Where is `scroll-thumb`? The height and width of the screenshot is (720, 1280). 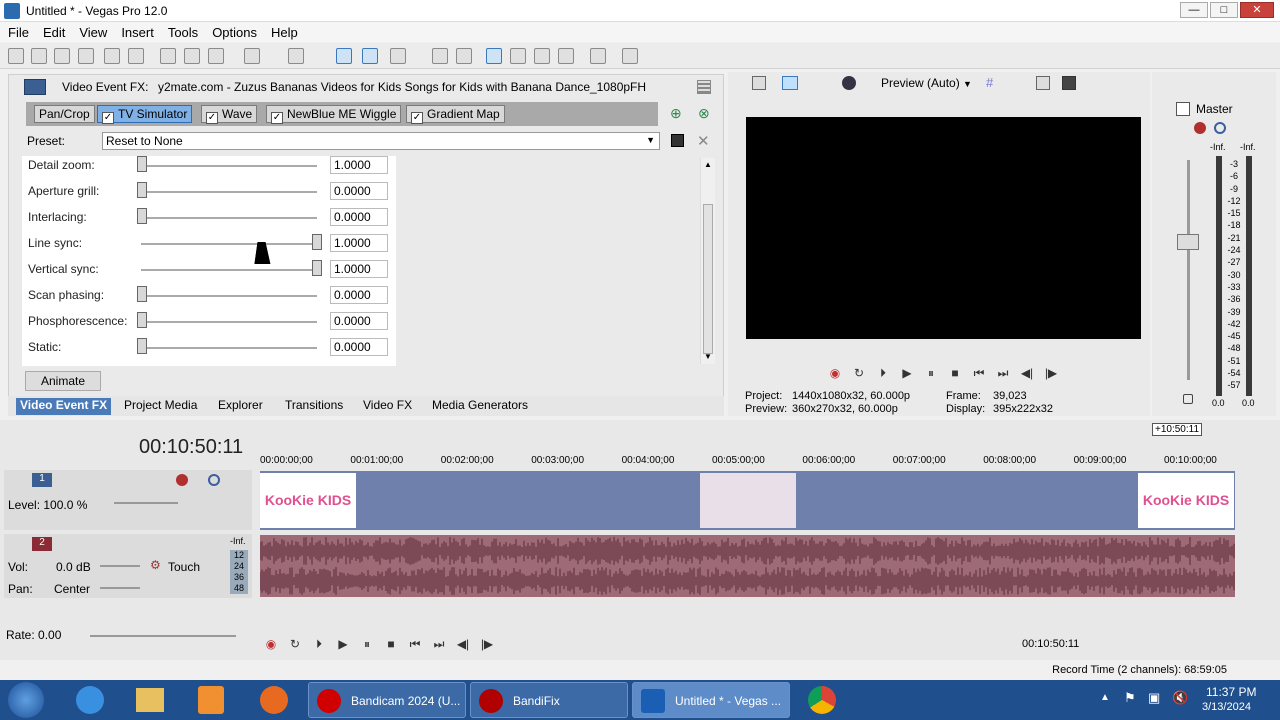 scroll-thumb is located at coordinates (708, 279).